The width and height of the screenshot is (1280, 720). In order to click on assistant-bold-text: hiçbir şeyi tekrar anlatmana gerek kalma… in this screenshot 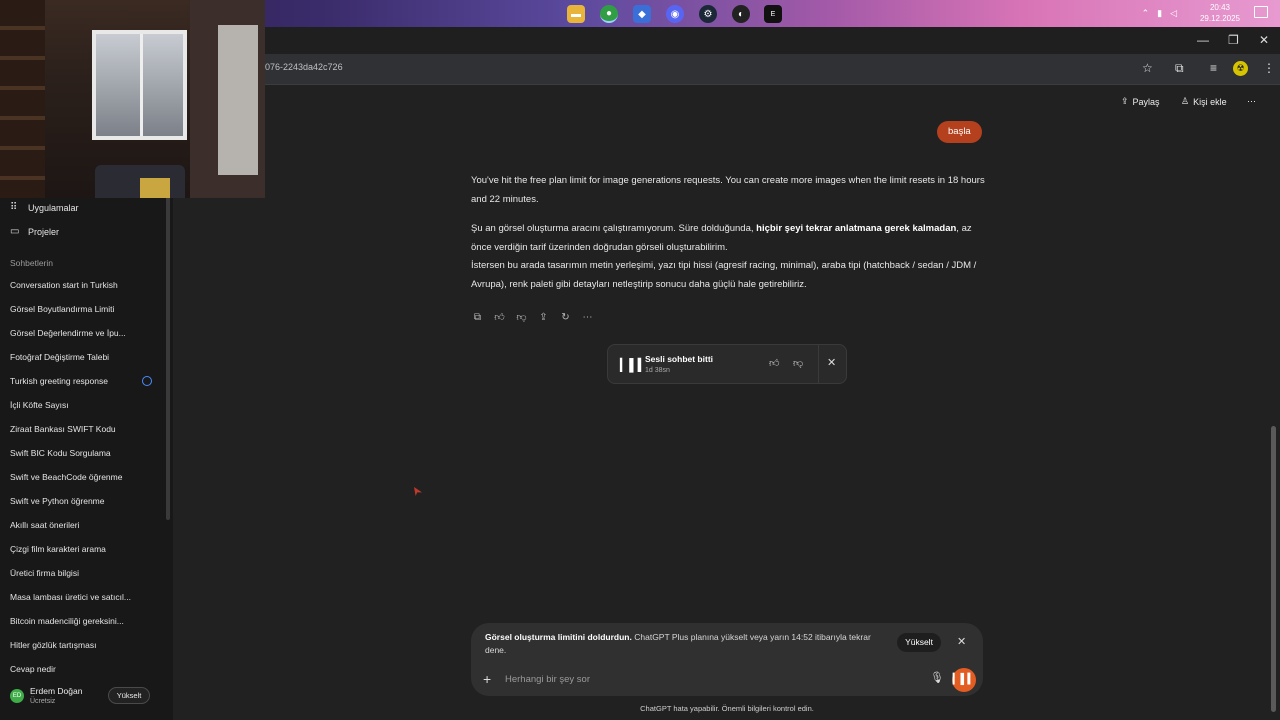, I will do `click(856, 228)`.